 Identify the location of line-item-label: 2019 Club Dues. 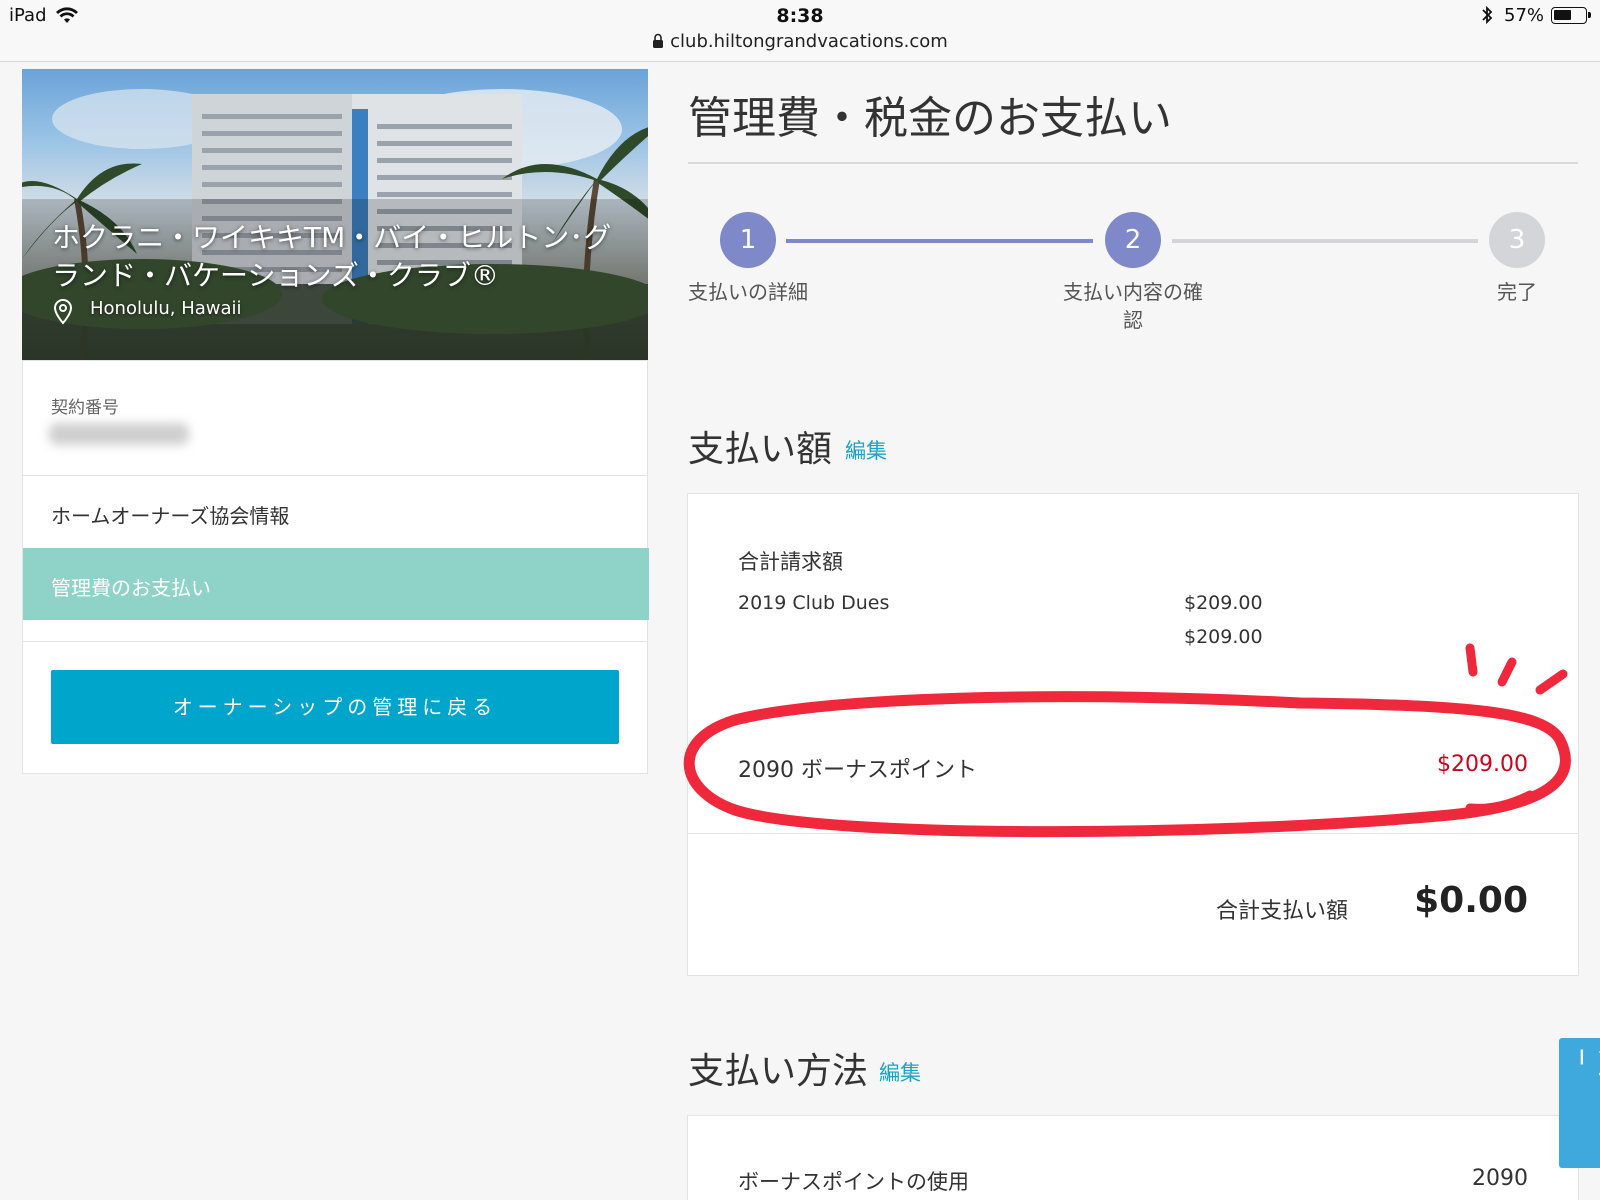
(814, 603).